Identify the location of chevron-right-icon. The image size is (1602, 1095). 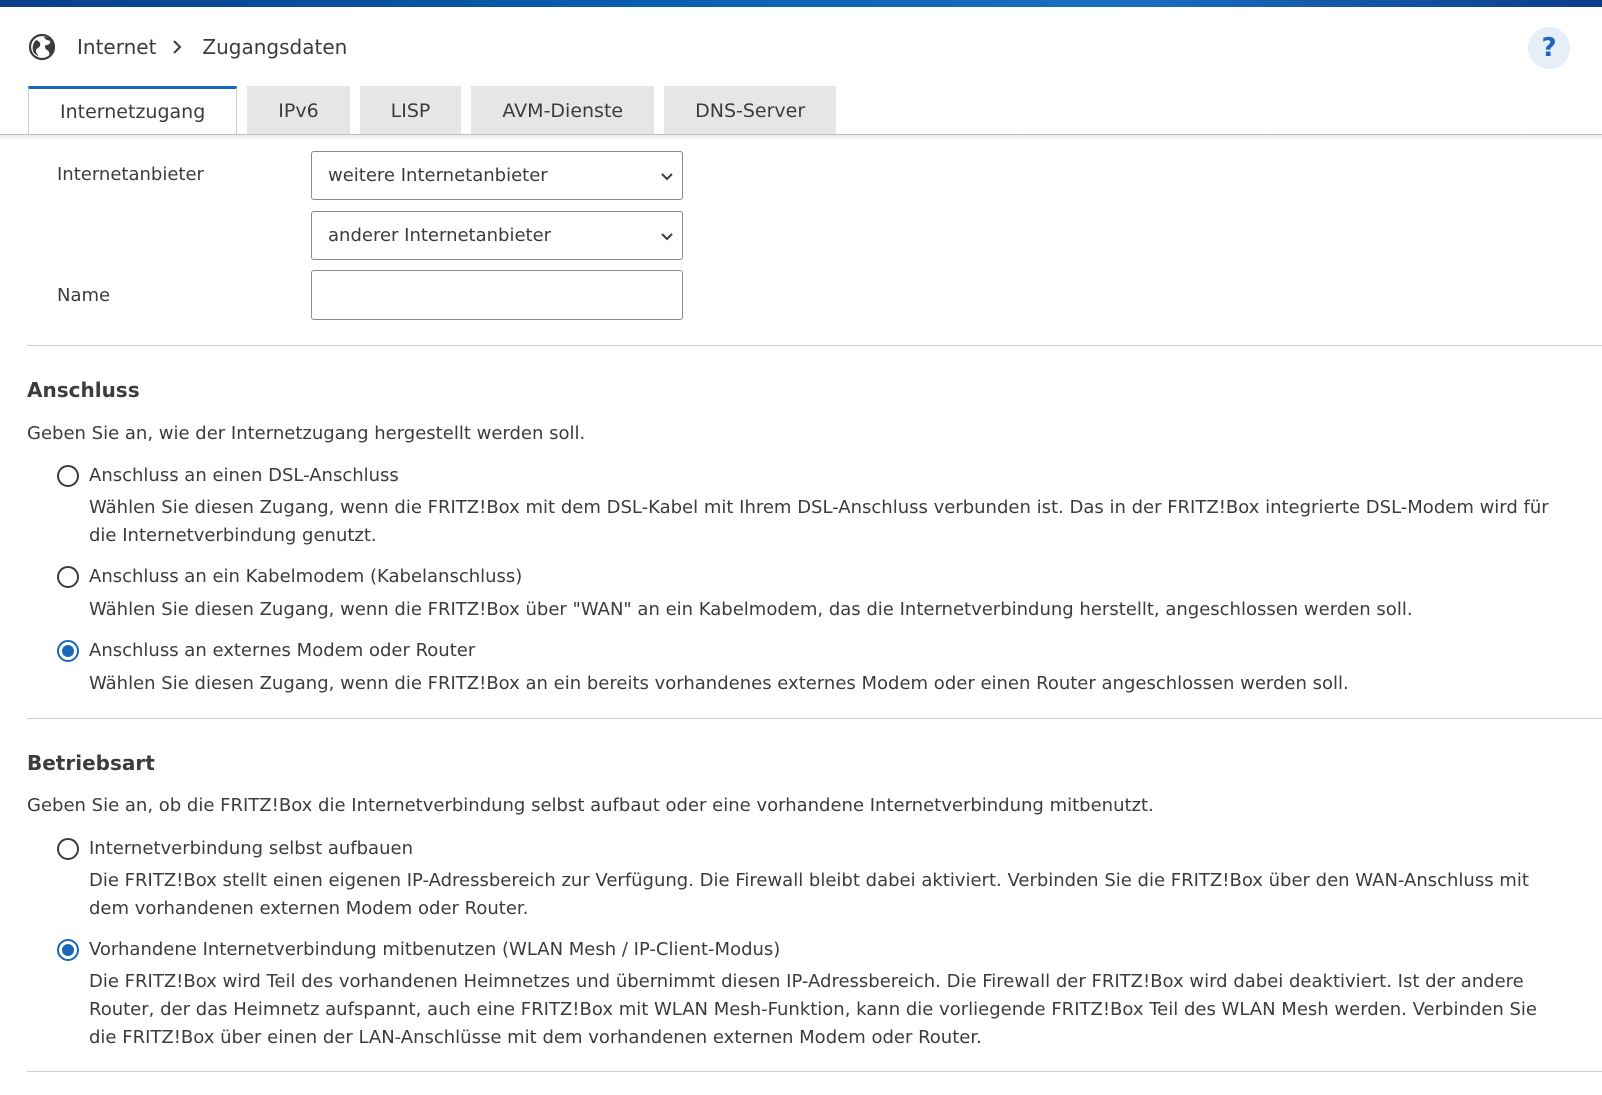
(177, 47).